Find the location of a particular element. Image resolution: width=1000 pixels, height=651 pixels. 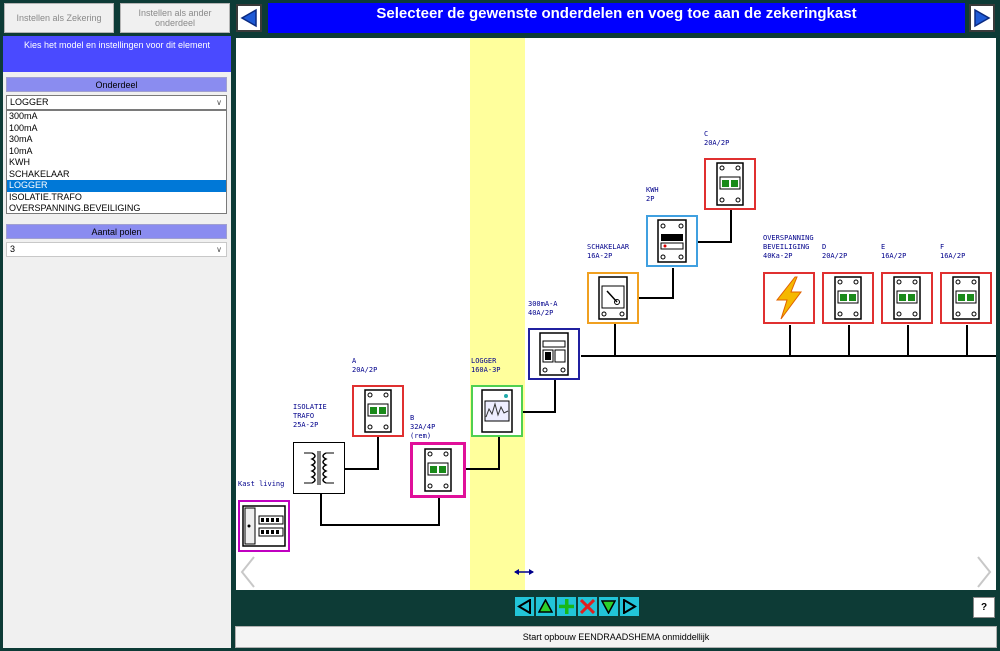

label-b: B 32A/4P (rem) is located at coordinates (423, 427).